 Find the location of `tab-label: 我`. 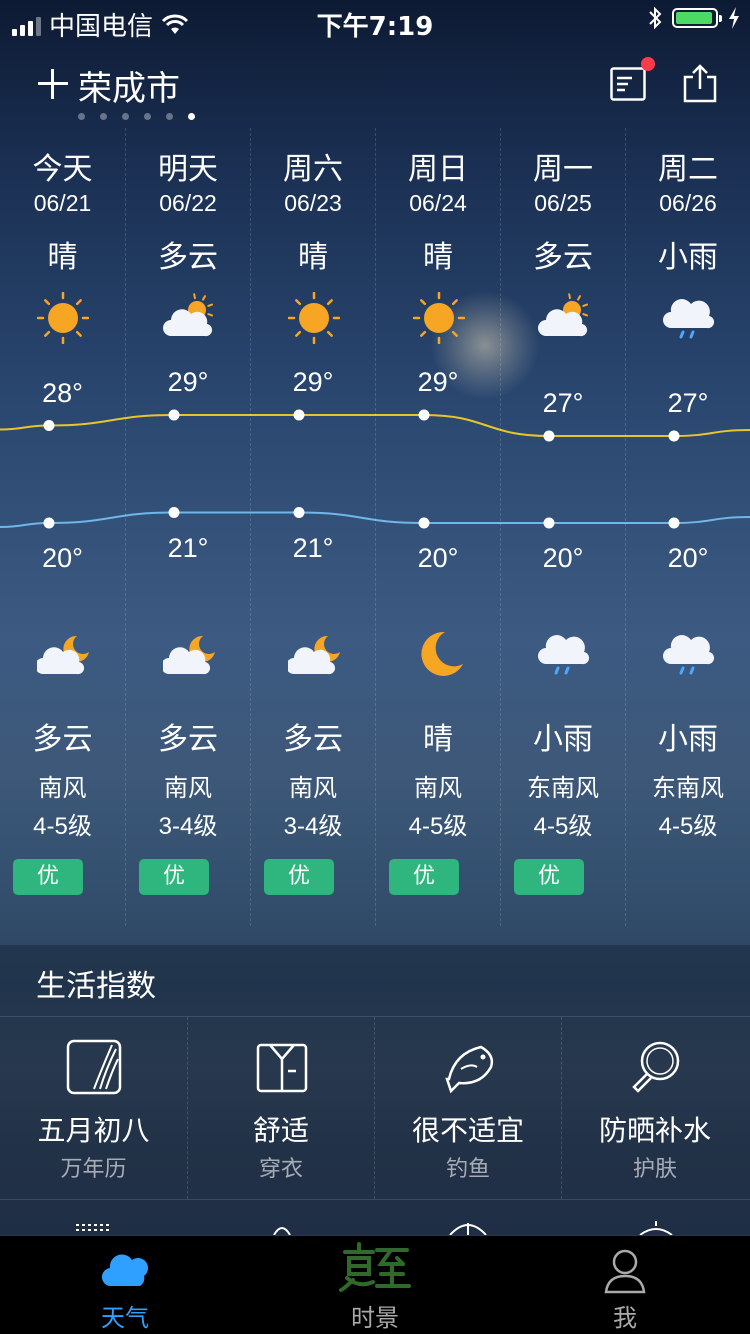

tab-label: 我 is located at coordinates (625, 1318).